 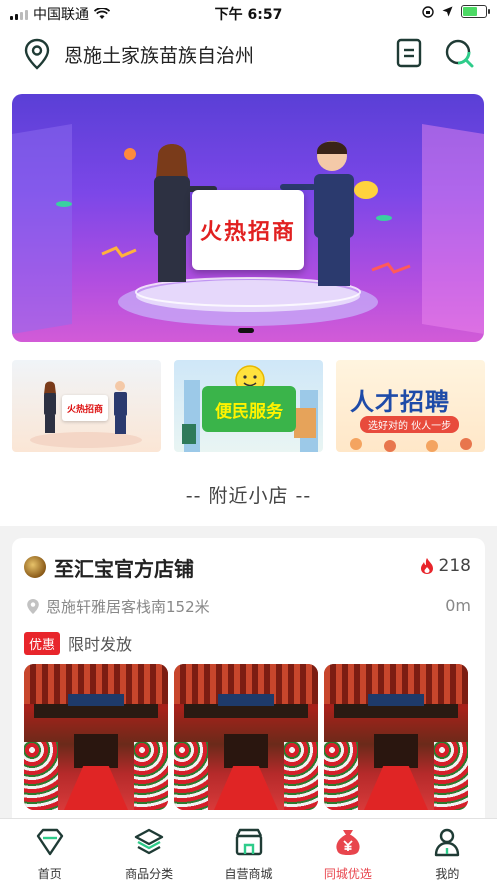 I want to click on convenience-sign: 便民服务, so click(x=249, y=409).